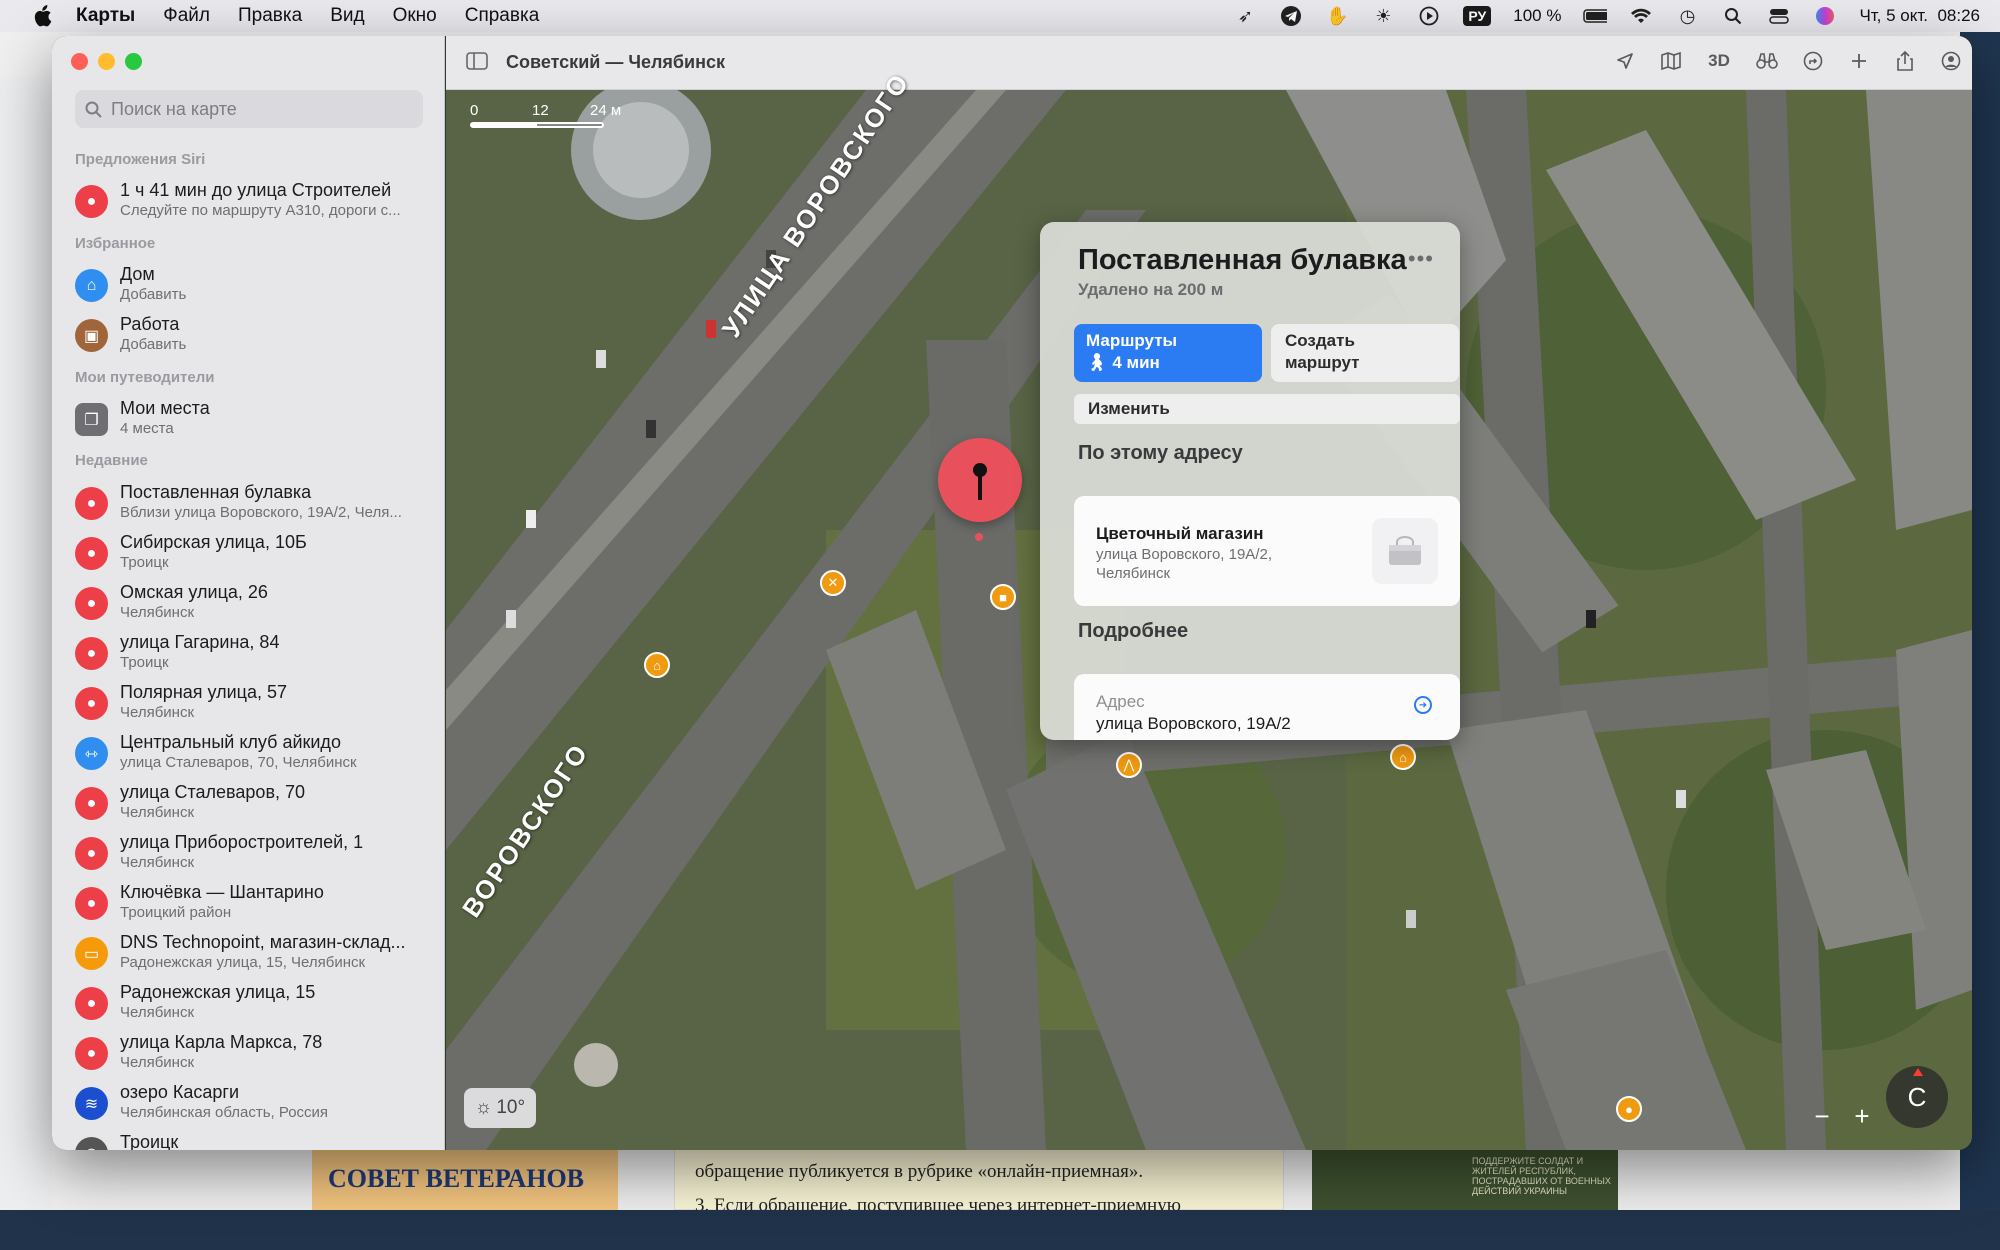 The image size is (2000, 1250). Describe the element at coordinates (1267, 409) in the screenshot. I see `edit-button: Изменить` at that location.